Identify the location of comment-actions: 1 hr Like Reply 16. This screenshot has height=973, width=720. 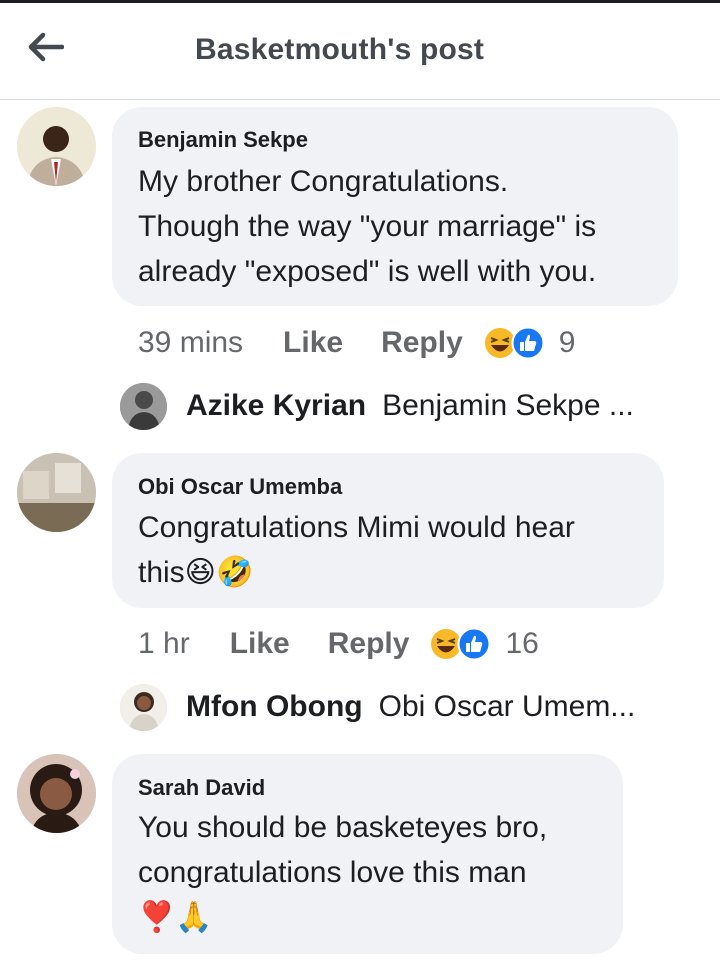
(338, 644).